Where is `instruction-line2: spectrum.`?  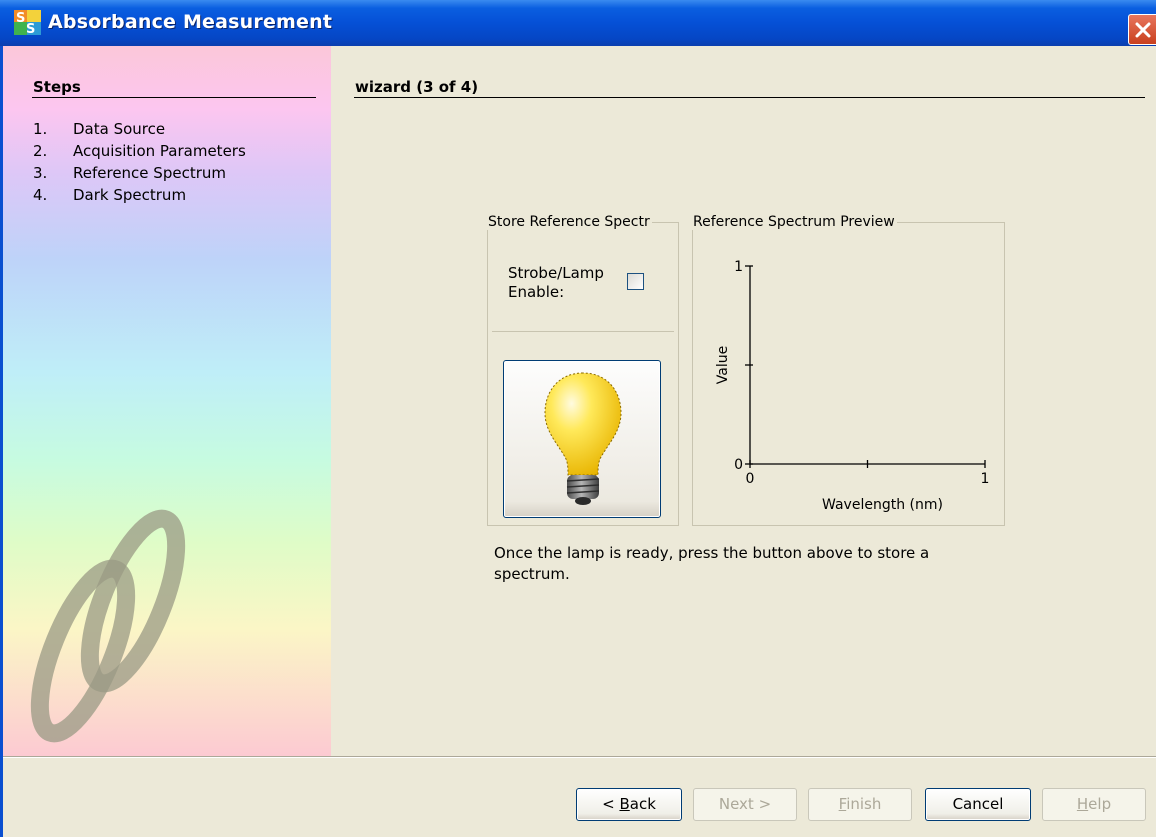
instruction-line2: spectrum. is located at coordinates (532, 574).